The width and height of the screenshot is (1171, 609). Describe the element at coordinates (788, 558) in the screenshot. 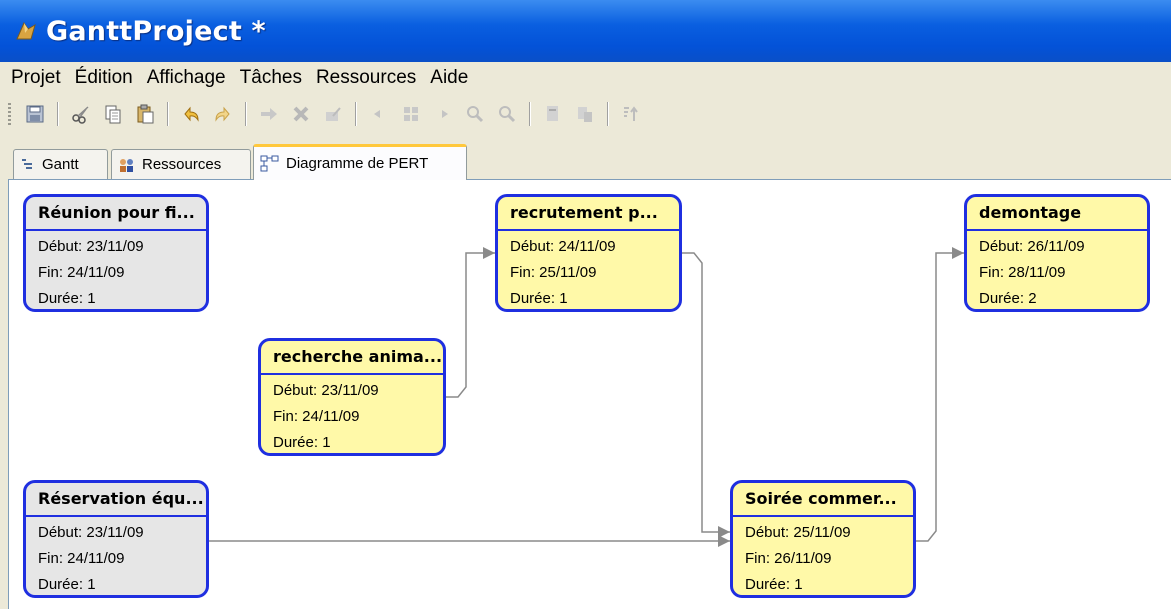

I see `node-end: Fin: 26/11/09` at that location.